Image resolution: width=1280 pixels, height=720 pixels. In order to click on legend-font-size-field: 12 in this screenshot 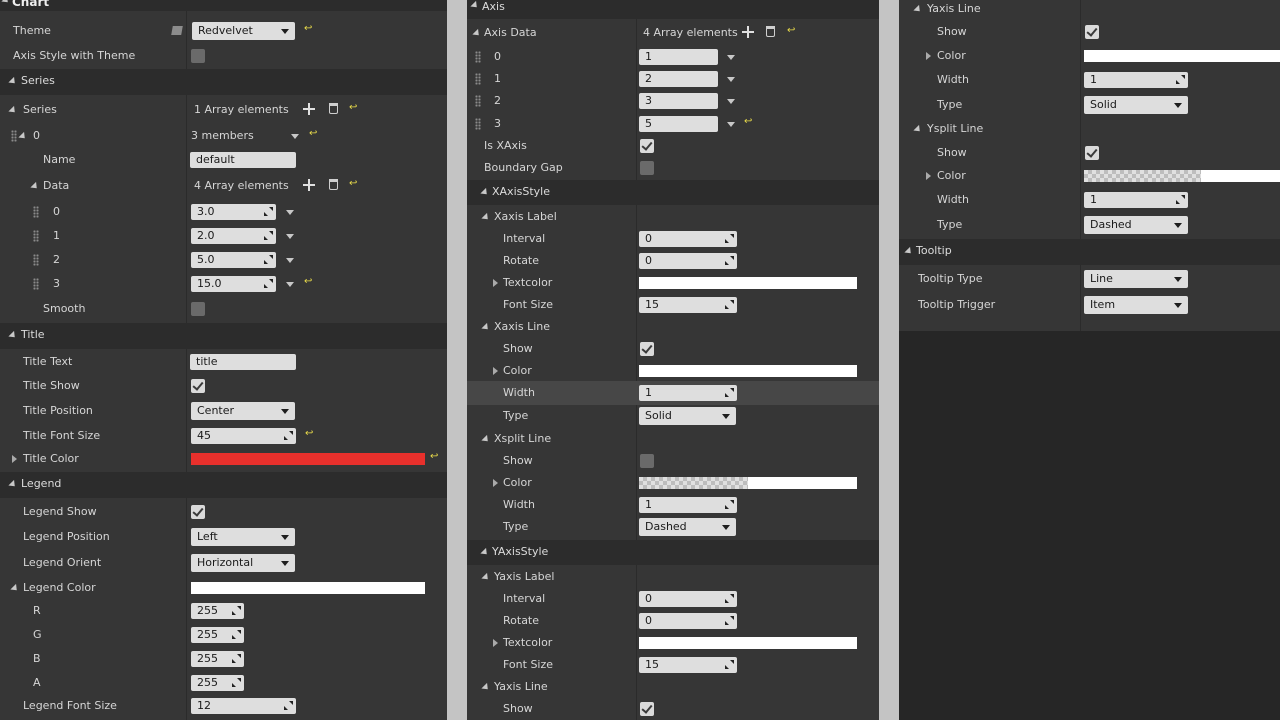, I will do `click(243, 706)`.